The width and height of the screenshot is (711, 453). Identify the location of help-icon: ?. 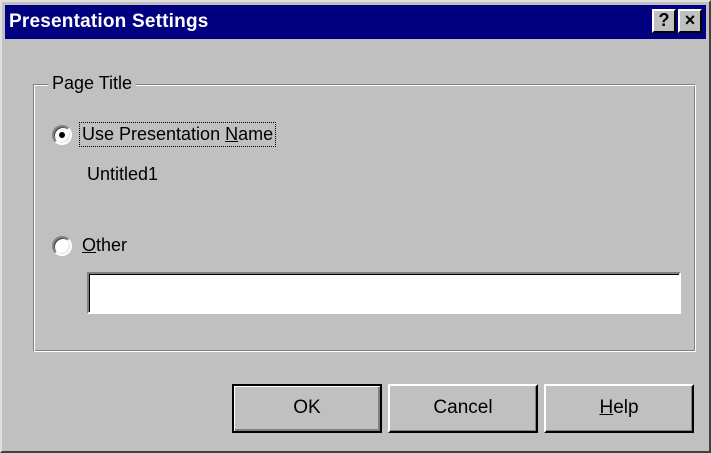
(664, 21).